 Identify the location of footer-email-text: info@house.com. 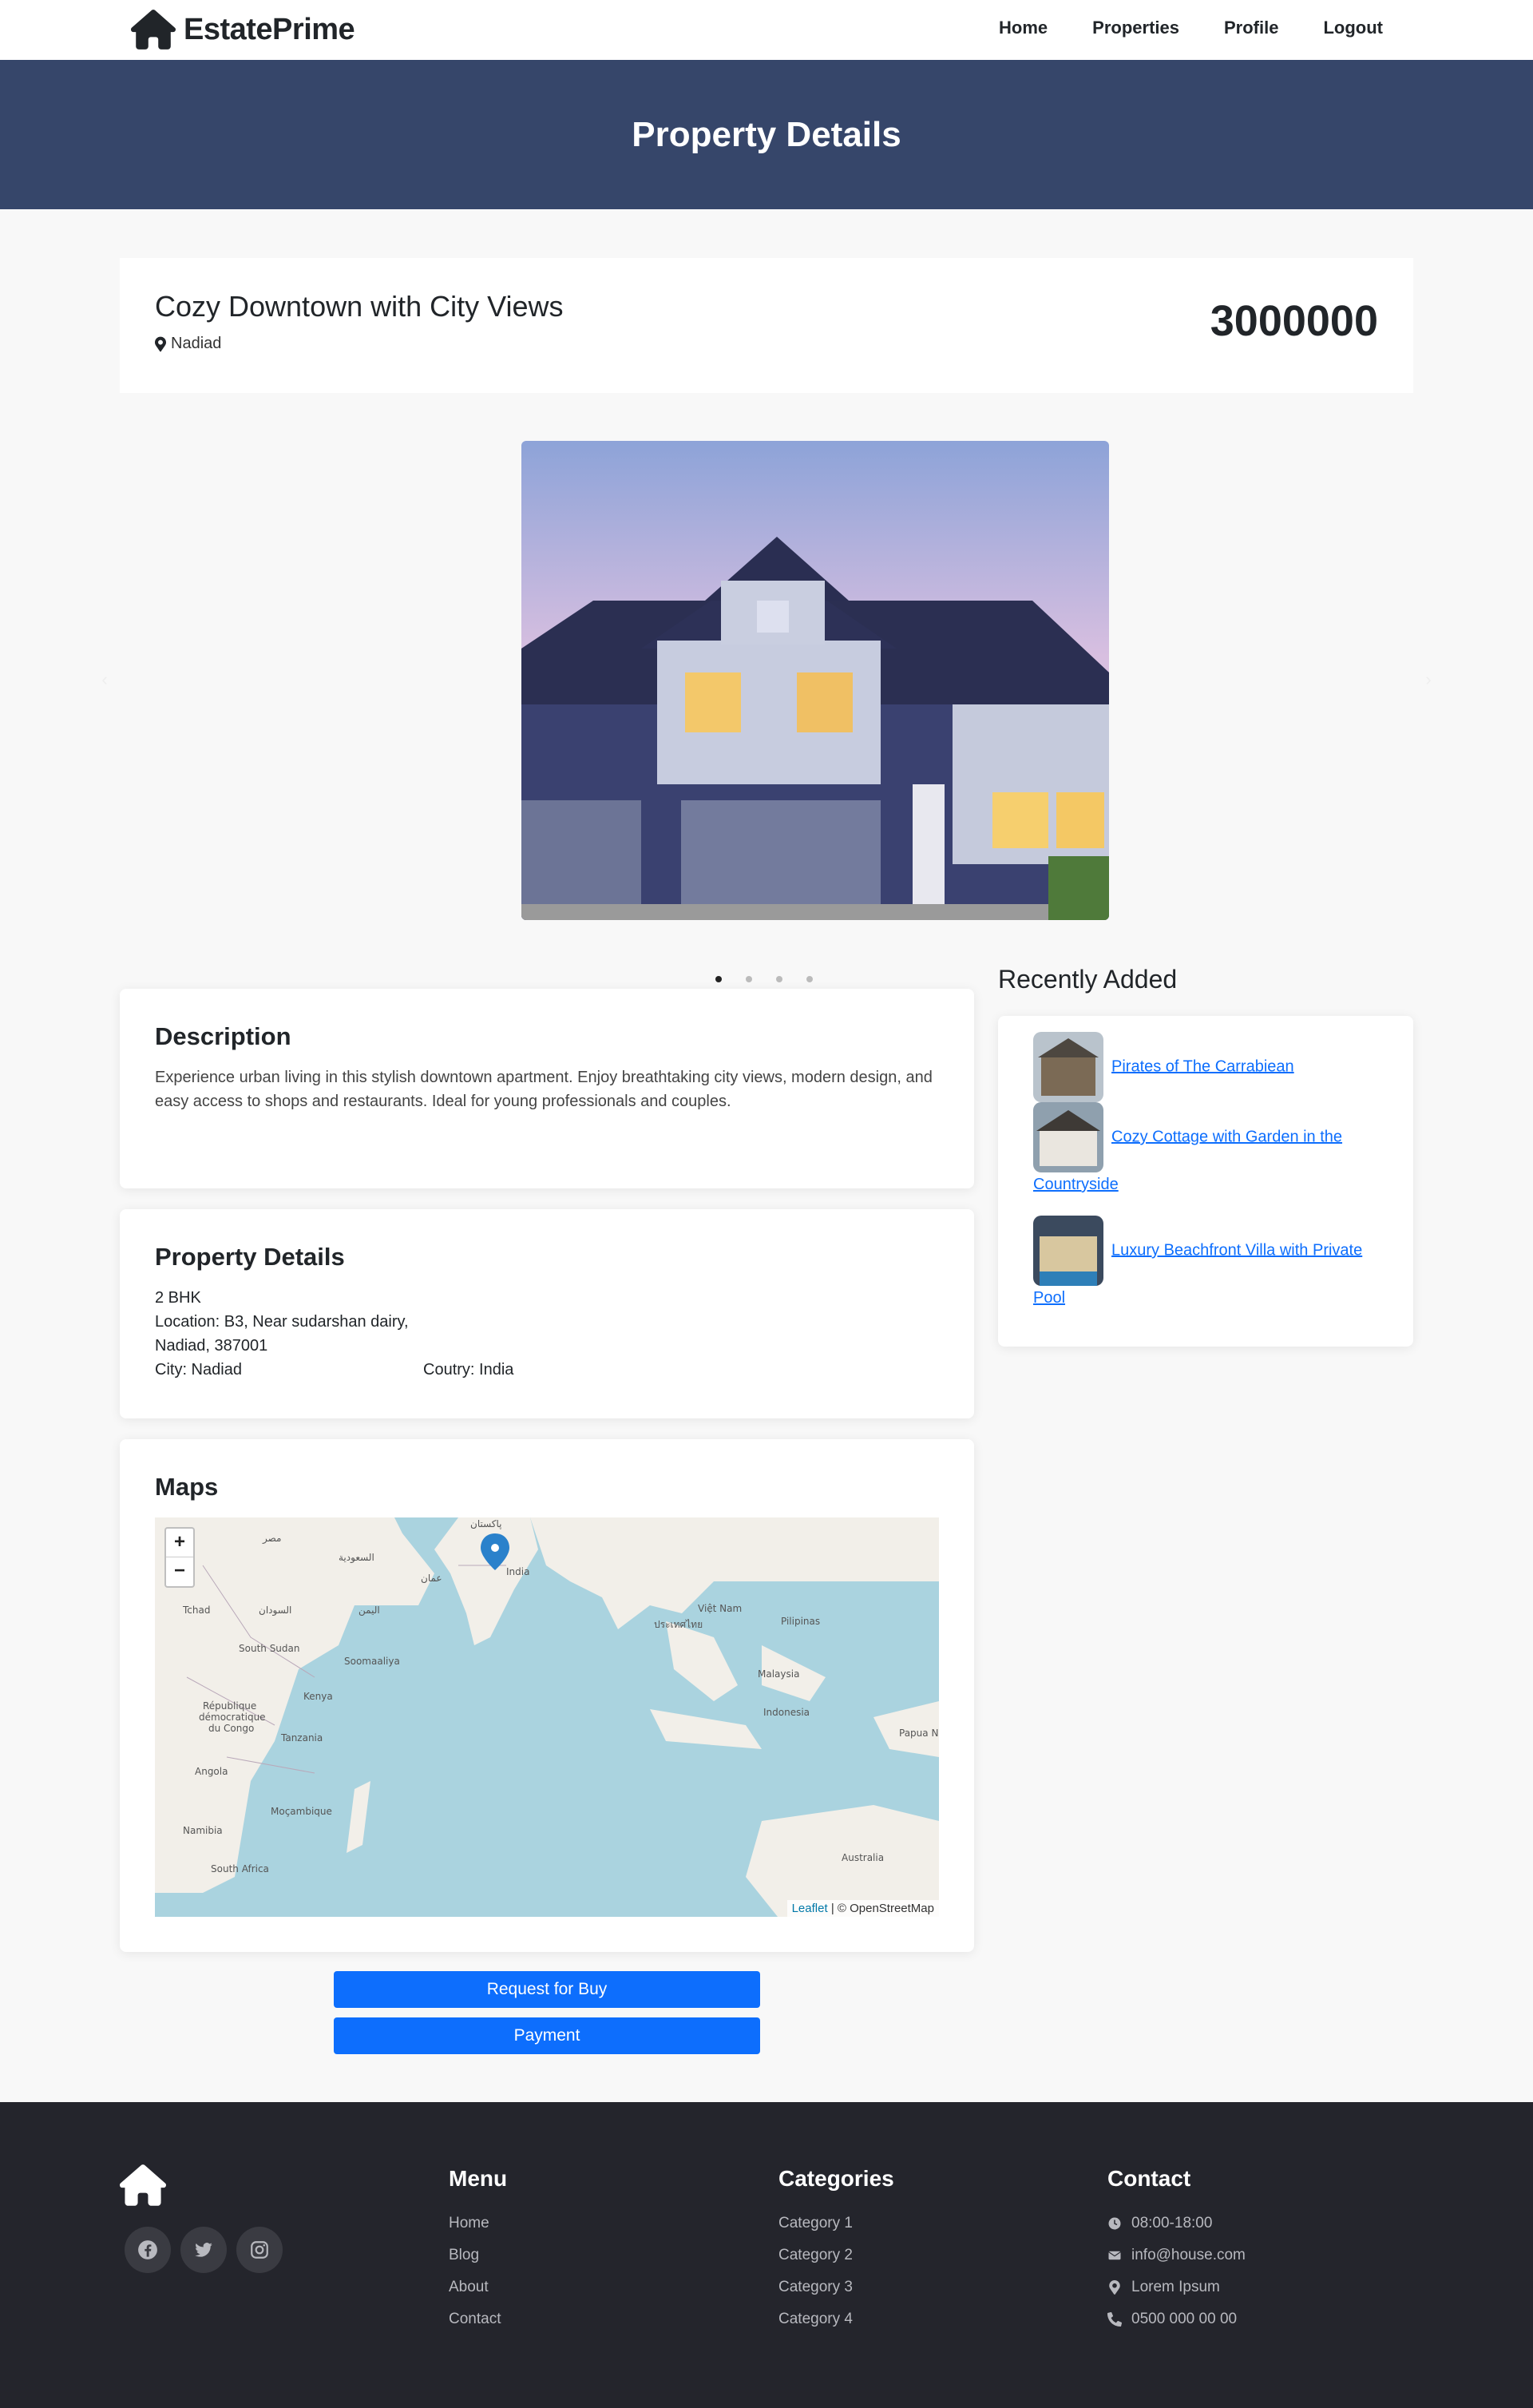
(1188, 2255).